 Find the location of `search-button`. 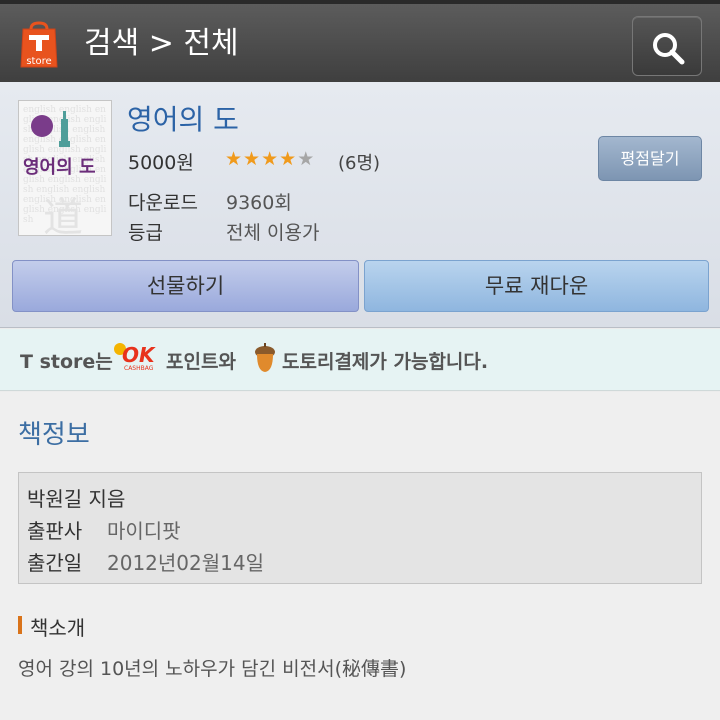

search-button is located at coordinates (667, 46).